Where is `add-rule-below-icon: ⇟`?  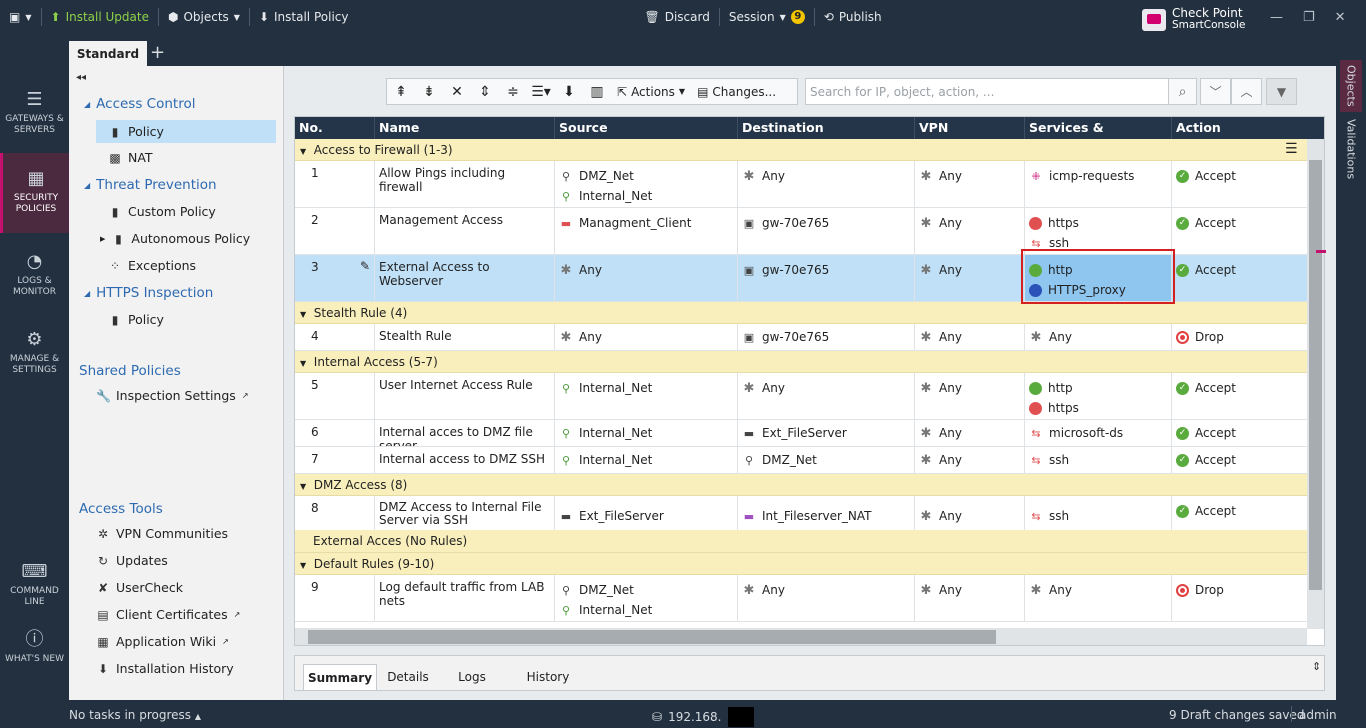
add-rule-below-icon: ⇟ is located at coordinates (429, 91).